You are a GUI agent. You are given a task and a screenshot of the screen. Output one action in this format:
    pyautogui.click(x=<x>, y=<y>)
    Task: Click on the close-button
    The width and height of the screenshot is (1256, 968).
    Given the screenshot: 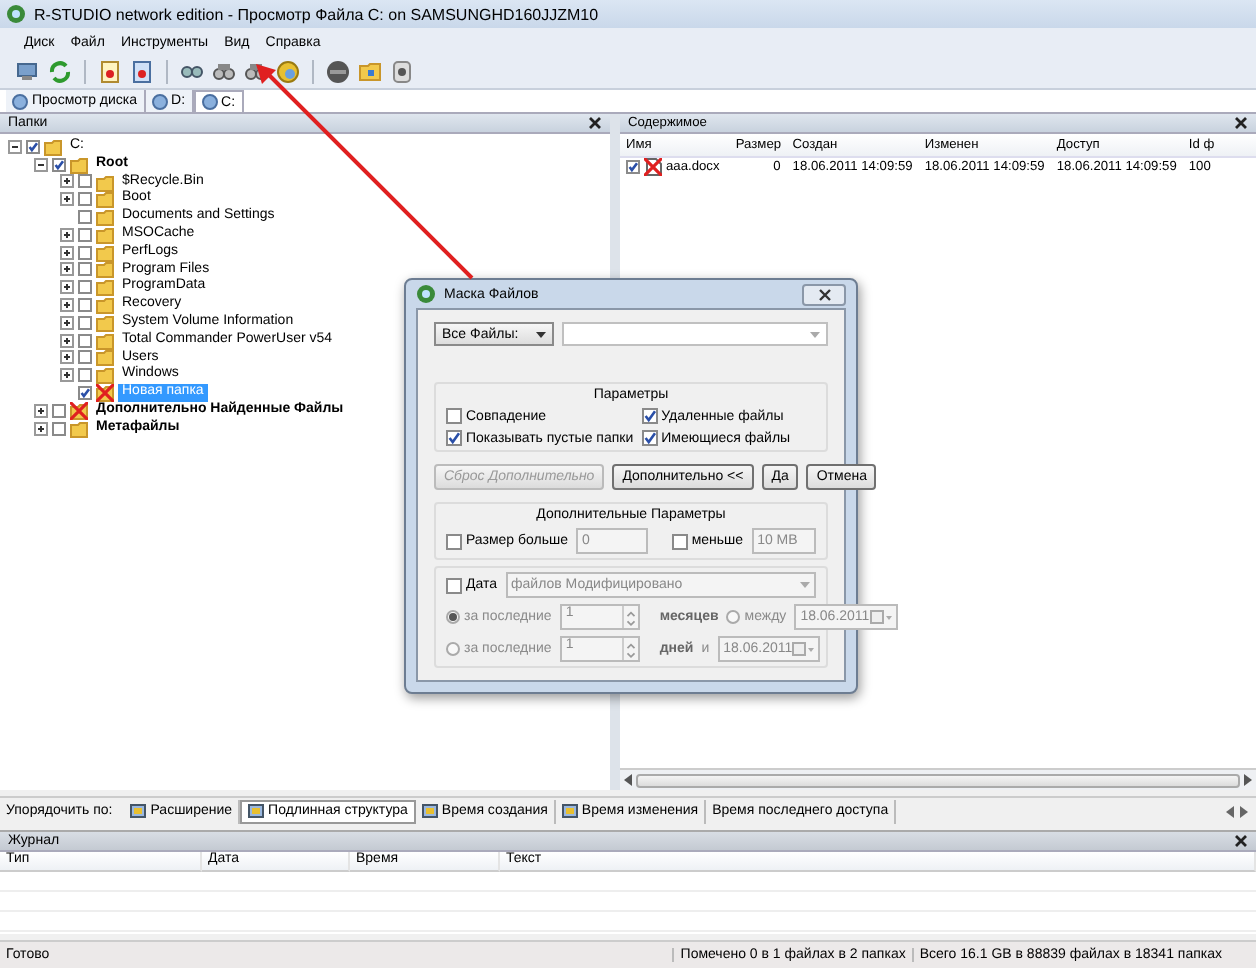 What is the action you would take?
    pyautogui.click(x=824, y=294)
    